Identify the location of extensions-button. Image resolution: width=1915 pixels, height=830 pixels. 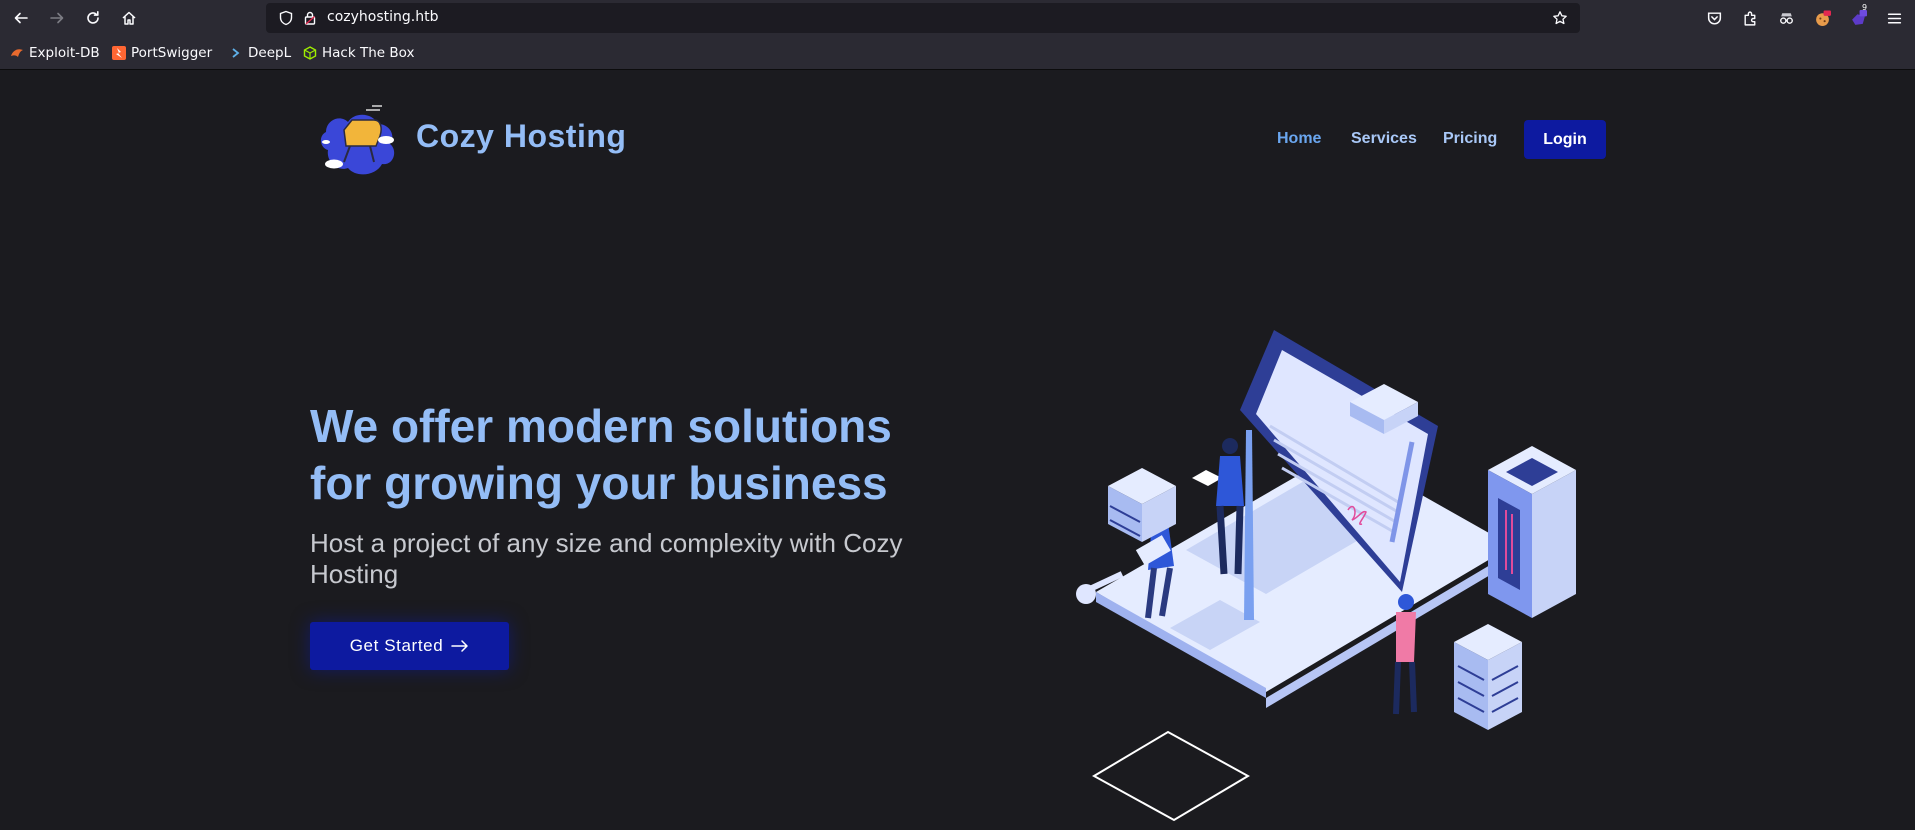
(1750, 18).